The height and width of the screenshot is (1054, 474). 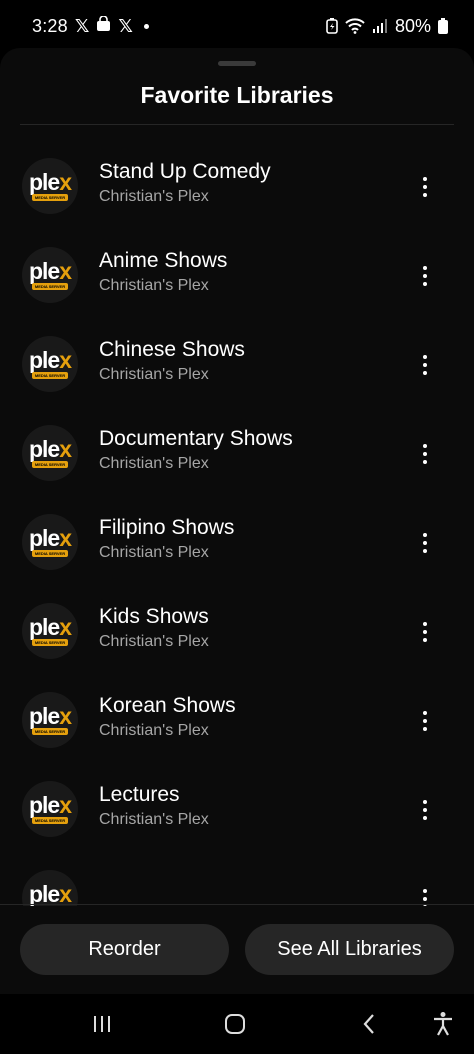 I want to click on system-nav-bar, so click(x=237, y=1024).